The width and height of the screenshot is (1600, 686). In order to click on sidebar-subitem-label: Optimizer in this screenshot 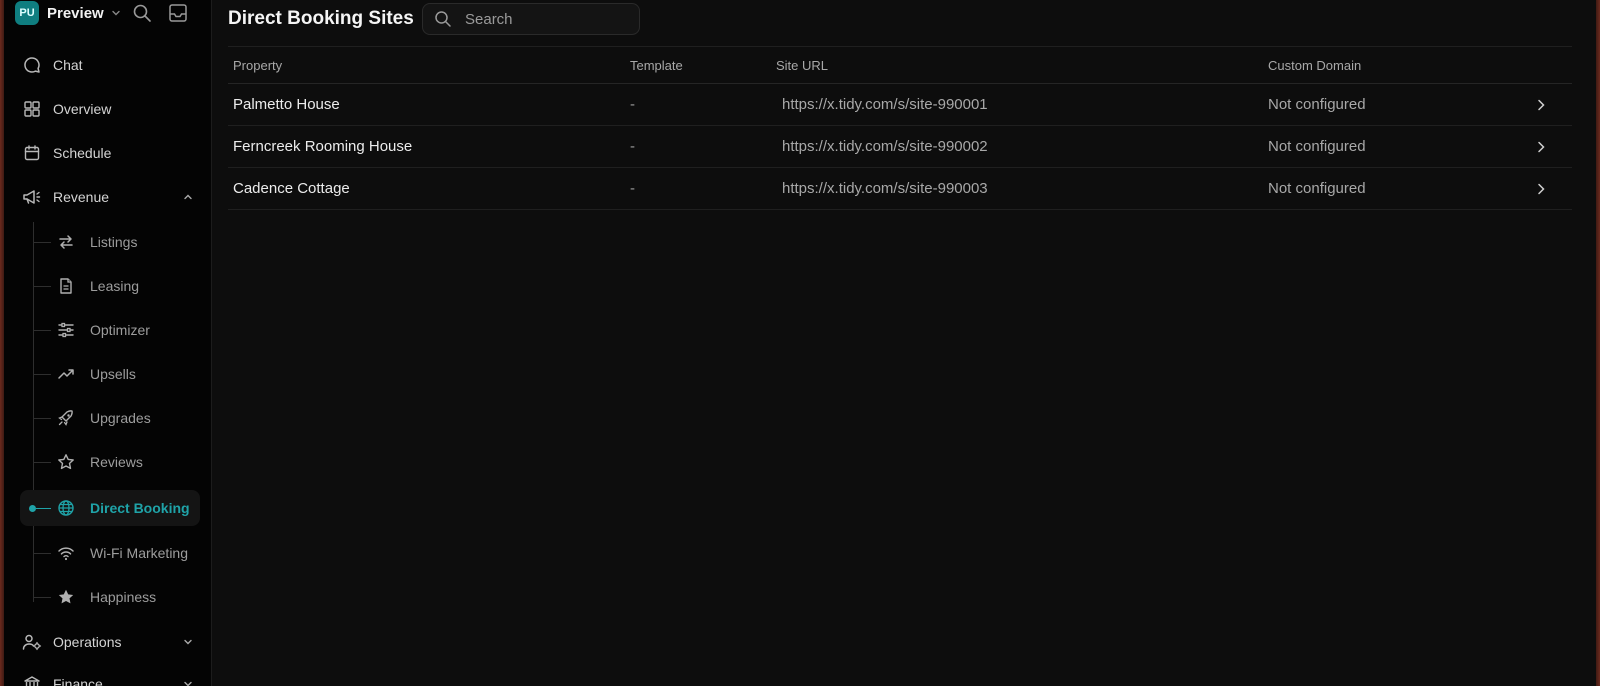, I will do `click(120, 330)`.